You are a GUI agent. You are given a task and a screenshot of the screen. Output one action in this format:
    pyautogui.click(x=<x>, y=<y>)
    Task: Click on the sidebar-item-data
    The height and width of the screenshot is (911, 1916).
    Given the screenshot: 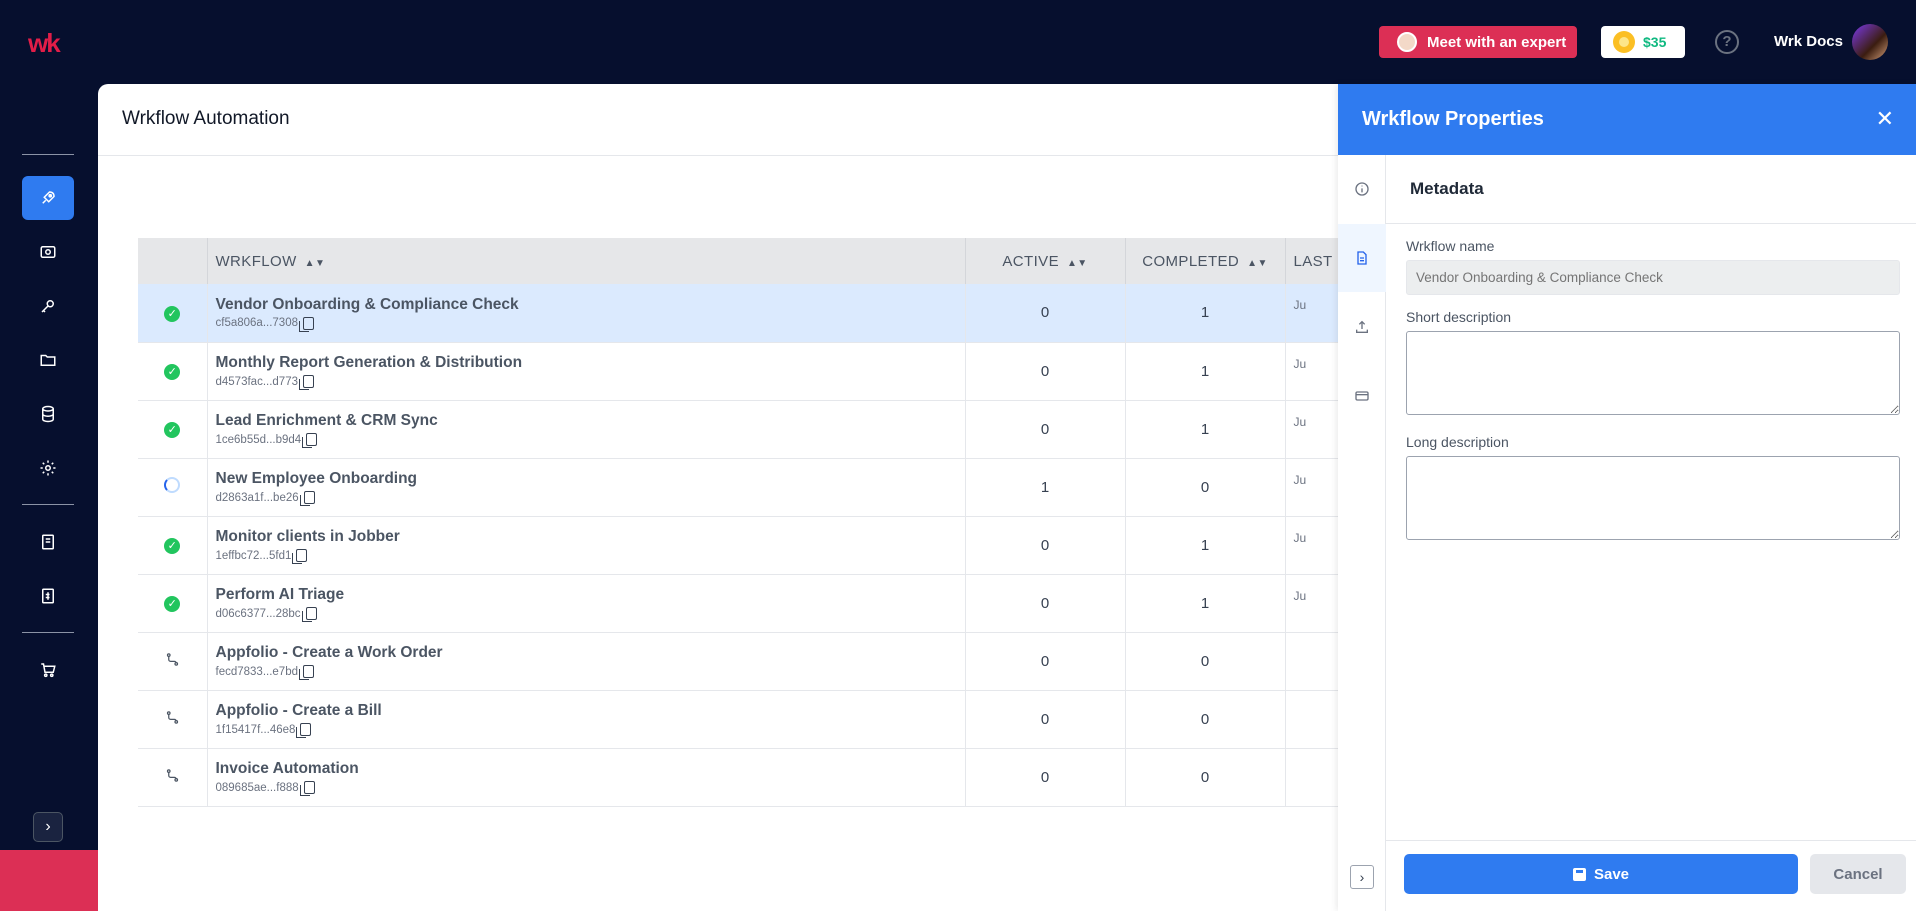 What is the action you would take?
    pyautogui.click(x=48, y=414)
    